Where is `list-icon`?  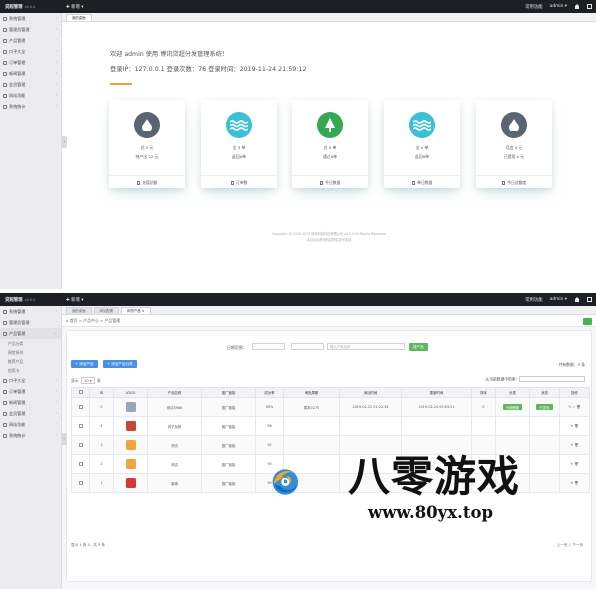
list-icon is located at coordinates (138, 183).